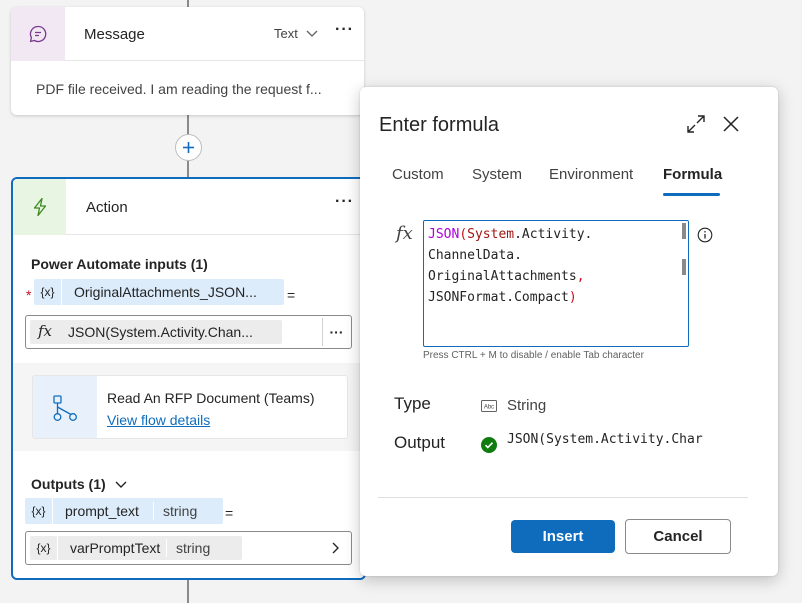 This screenshot has width=802, height=603. I want to click on plus-icon, so click(188, 147).